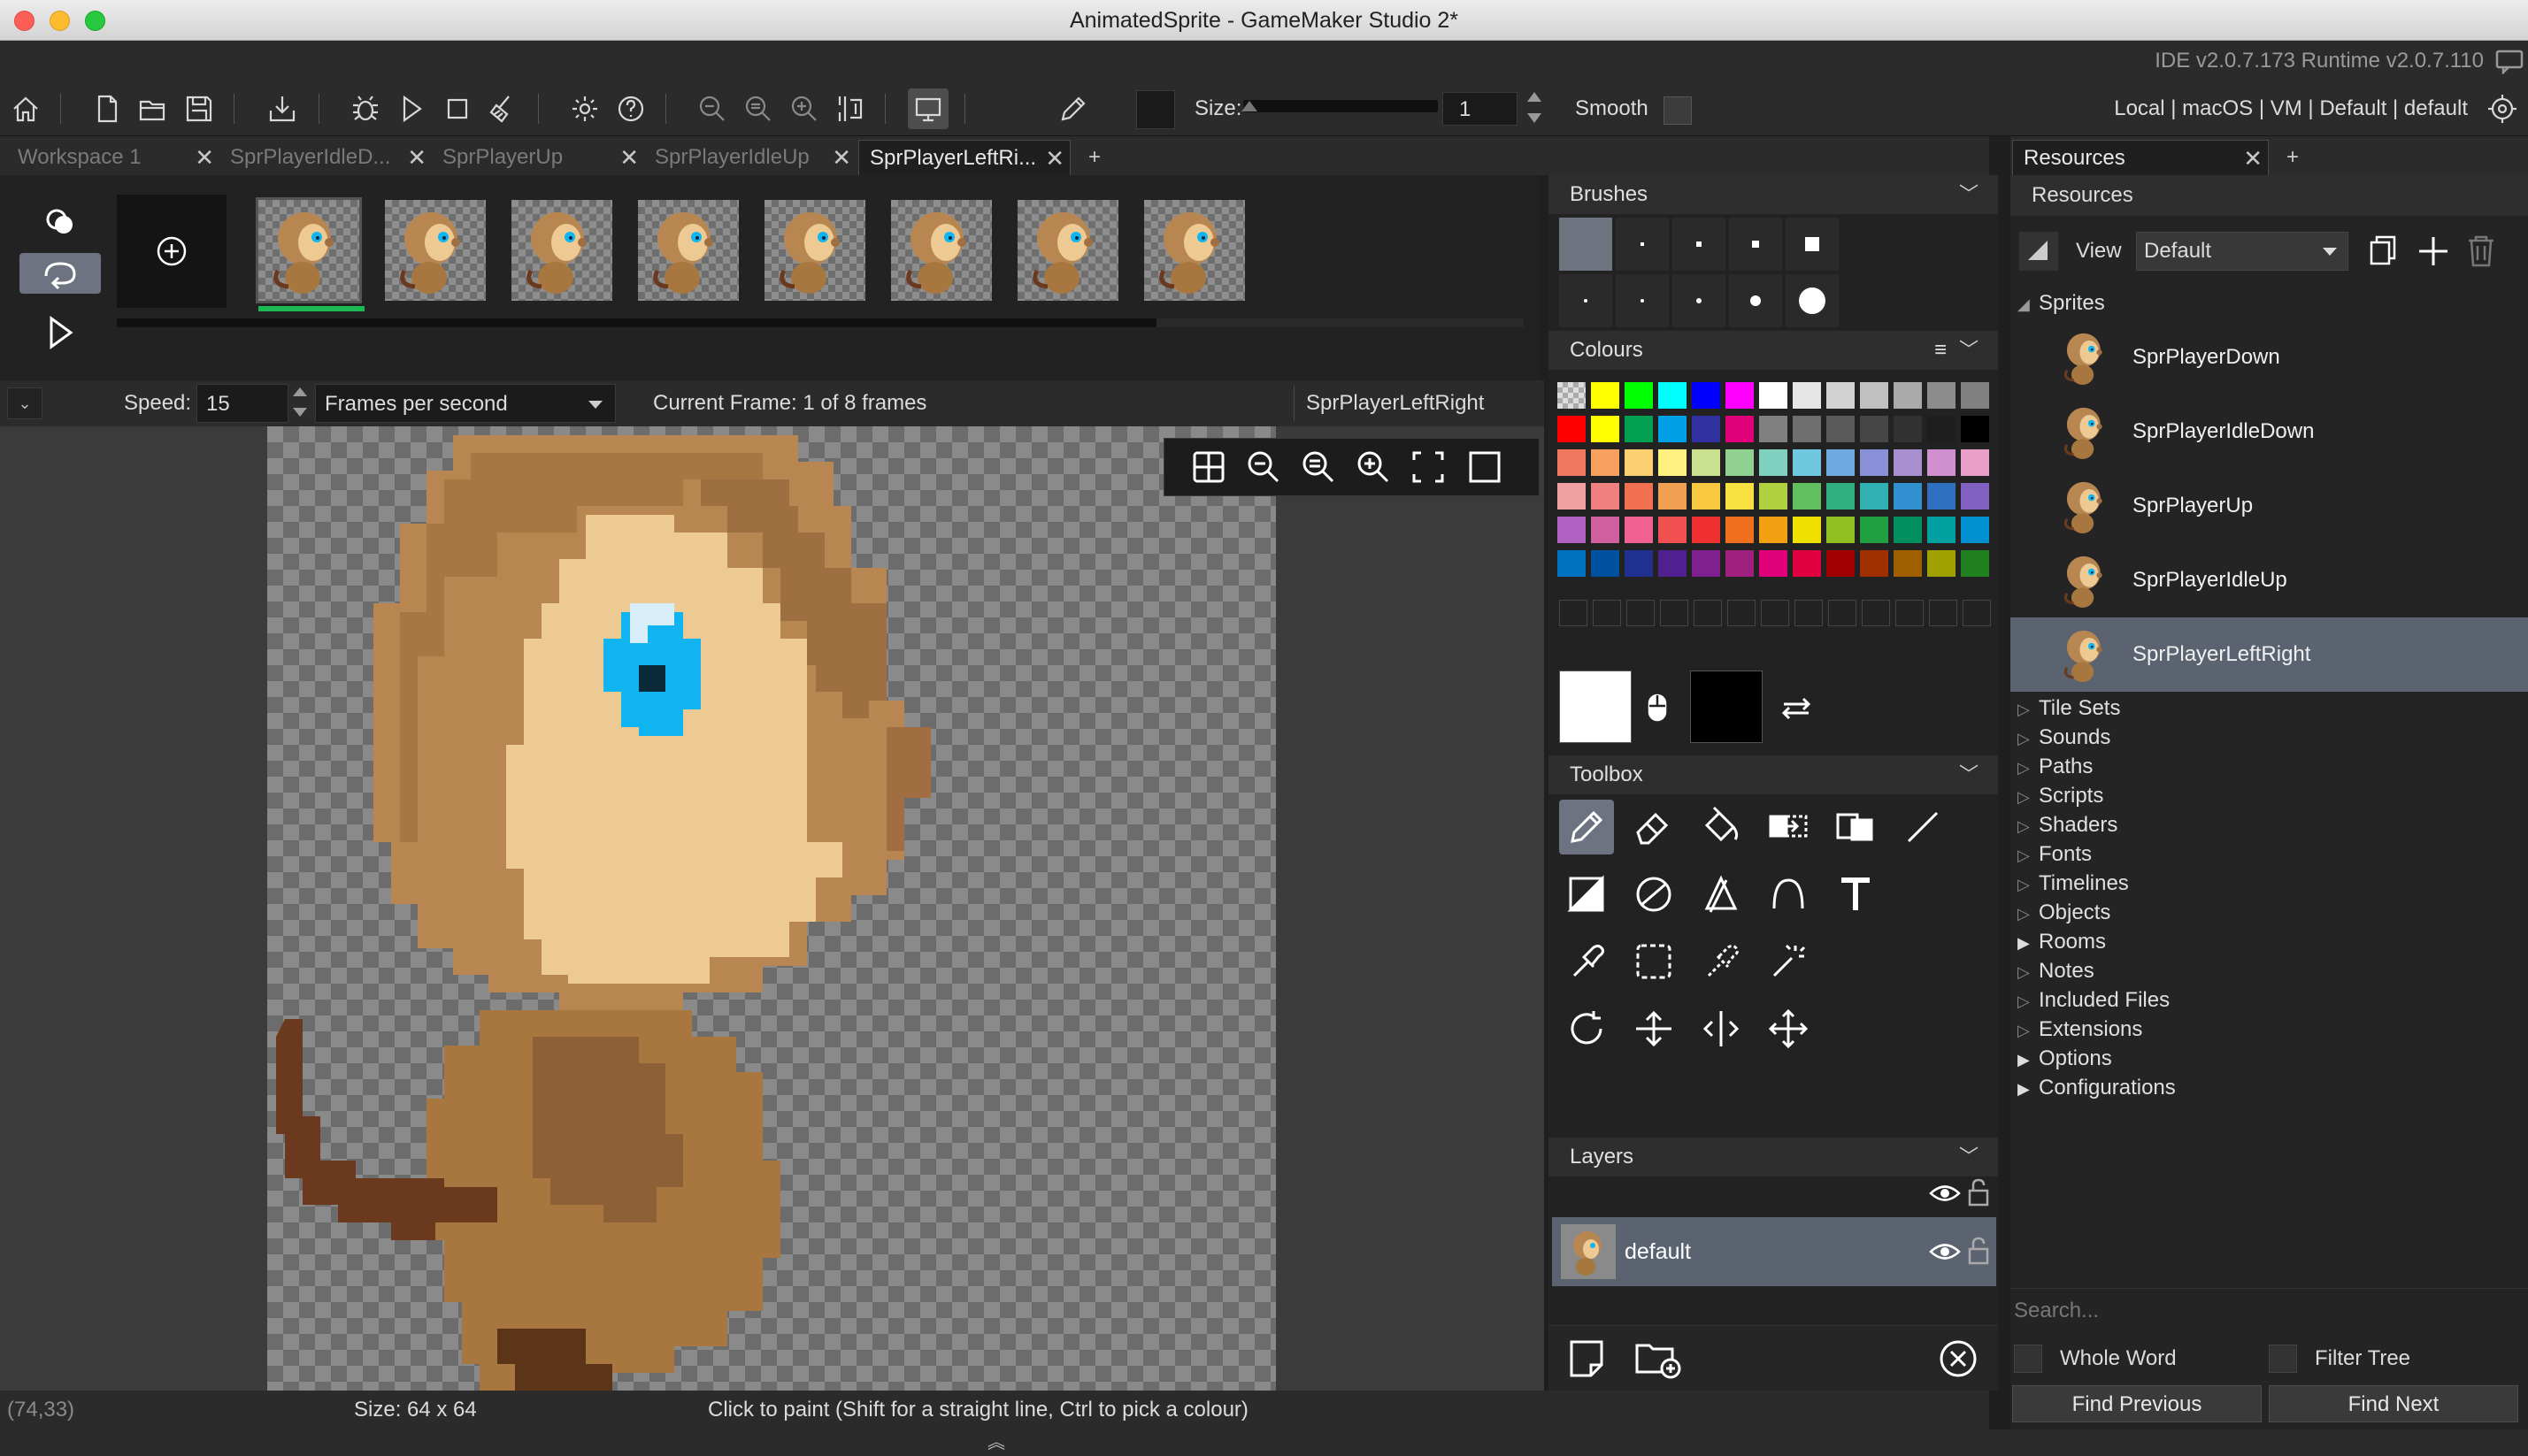  What do you see at coordinates (850, 108) in the screenshot?
I see `fit-view-icon` at bounding box center [850, 108].